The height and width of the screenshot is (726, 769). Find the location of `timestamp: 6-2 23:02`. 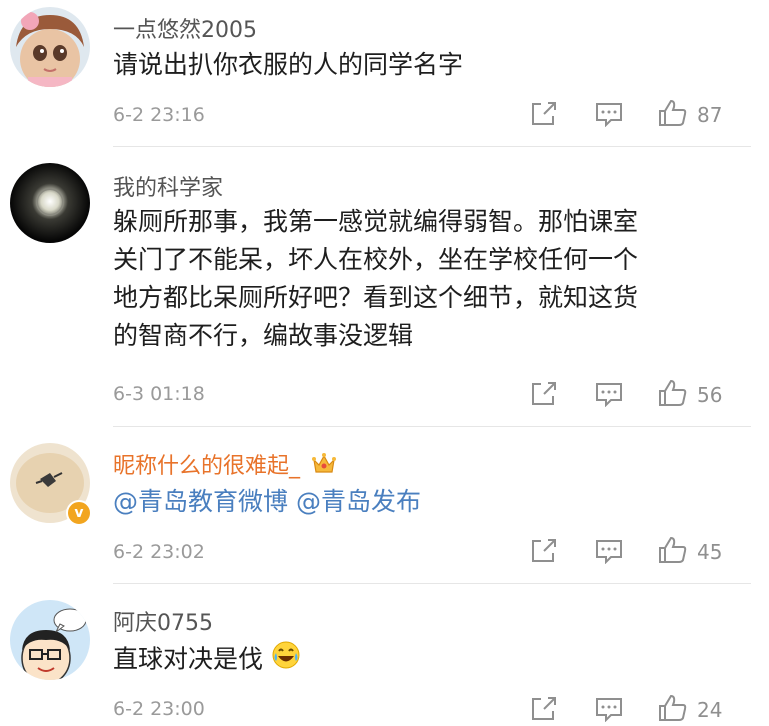

timestamp: 6-2 23:02 is located at coordinates (159, 552).